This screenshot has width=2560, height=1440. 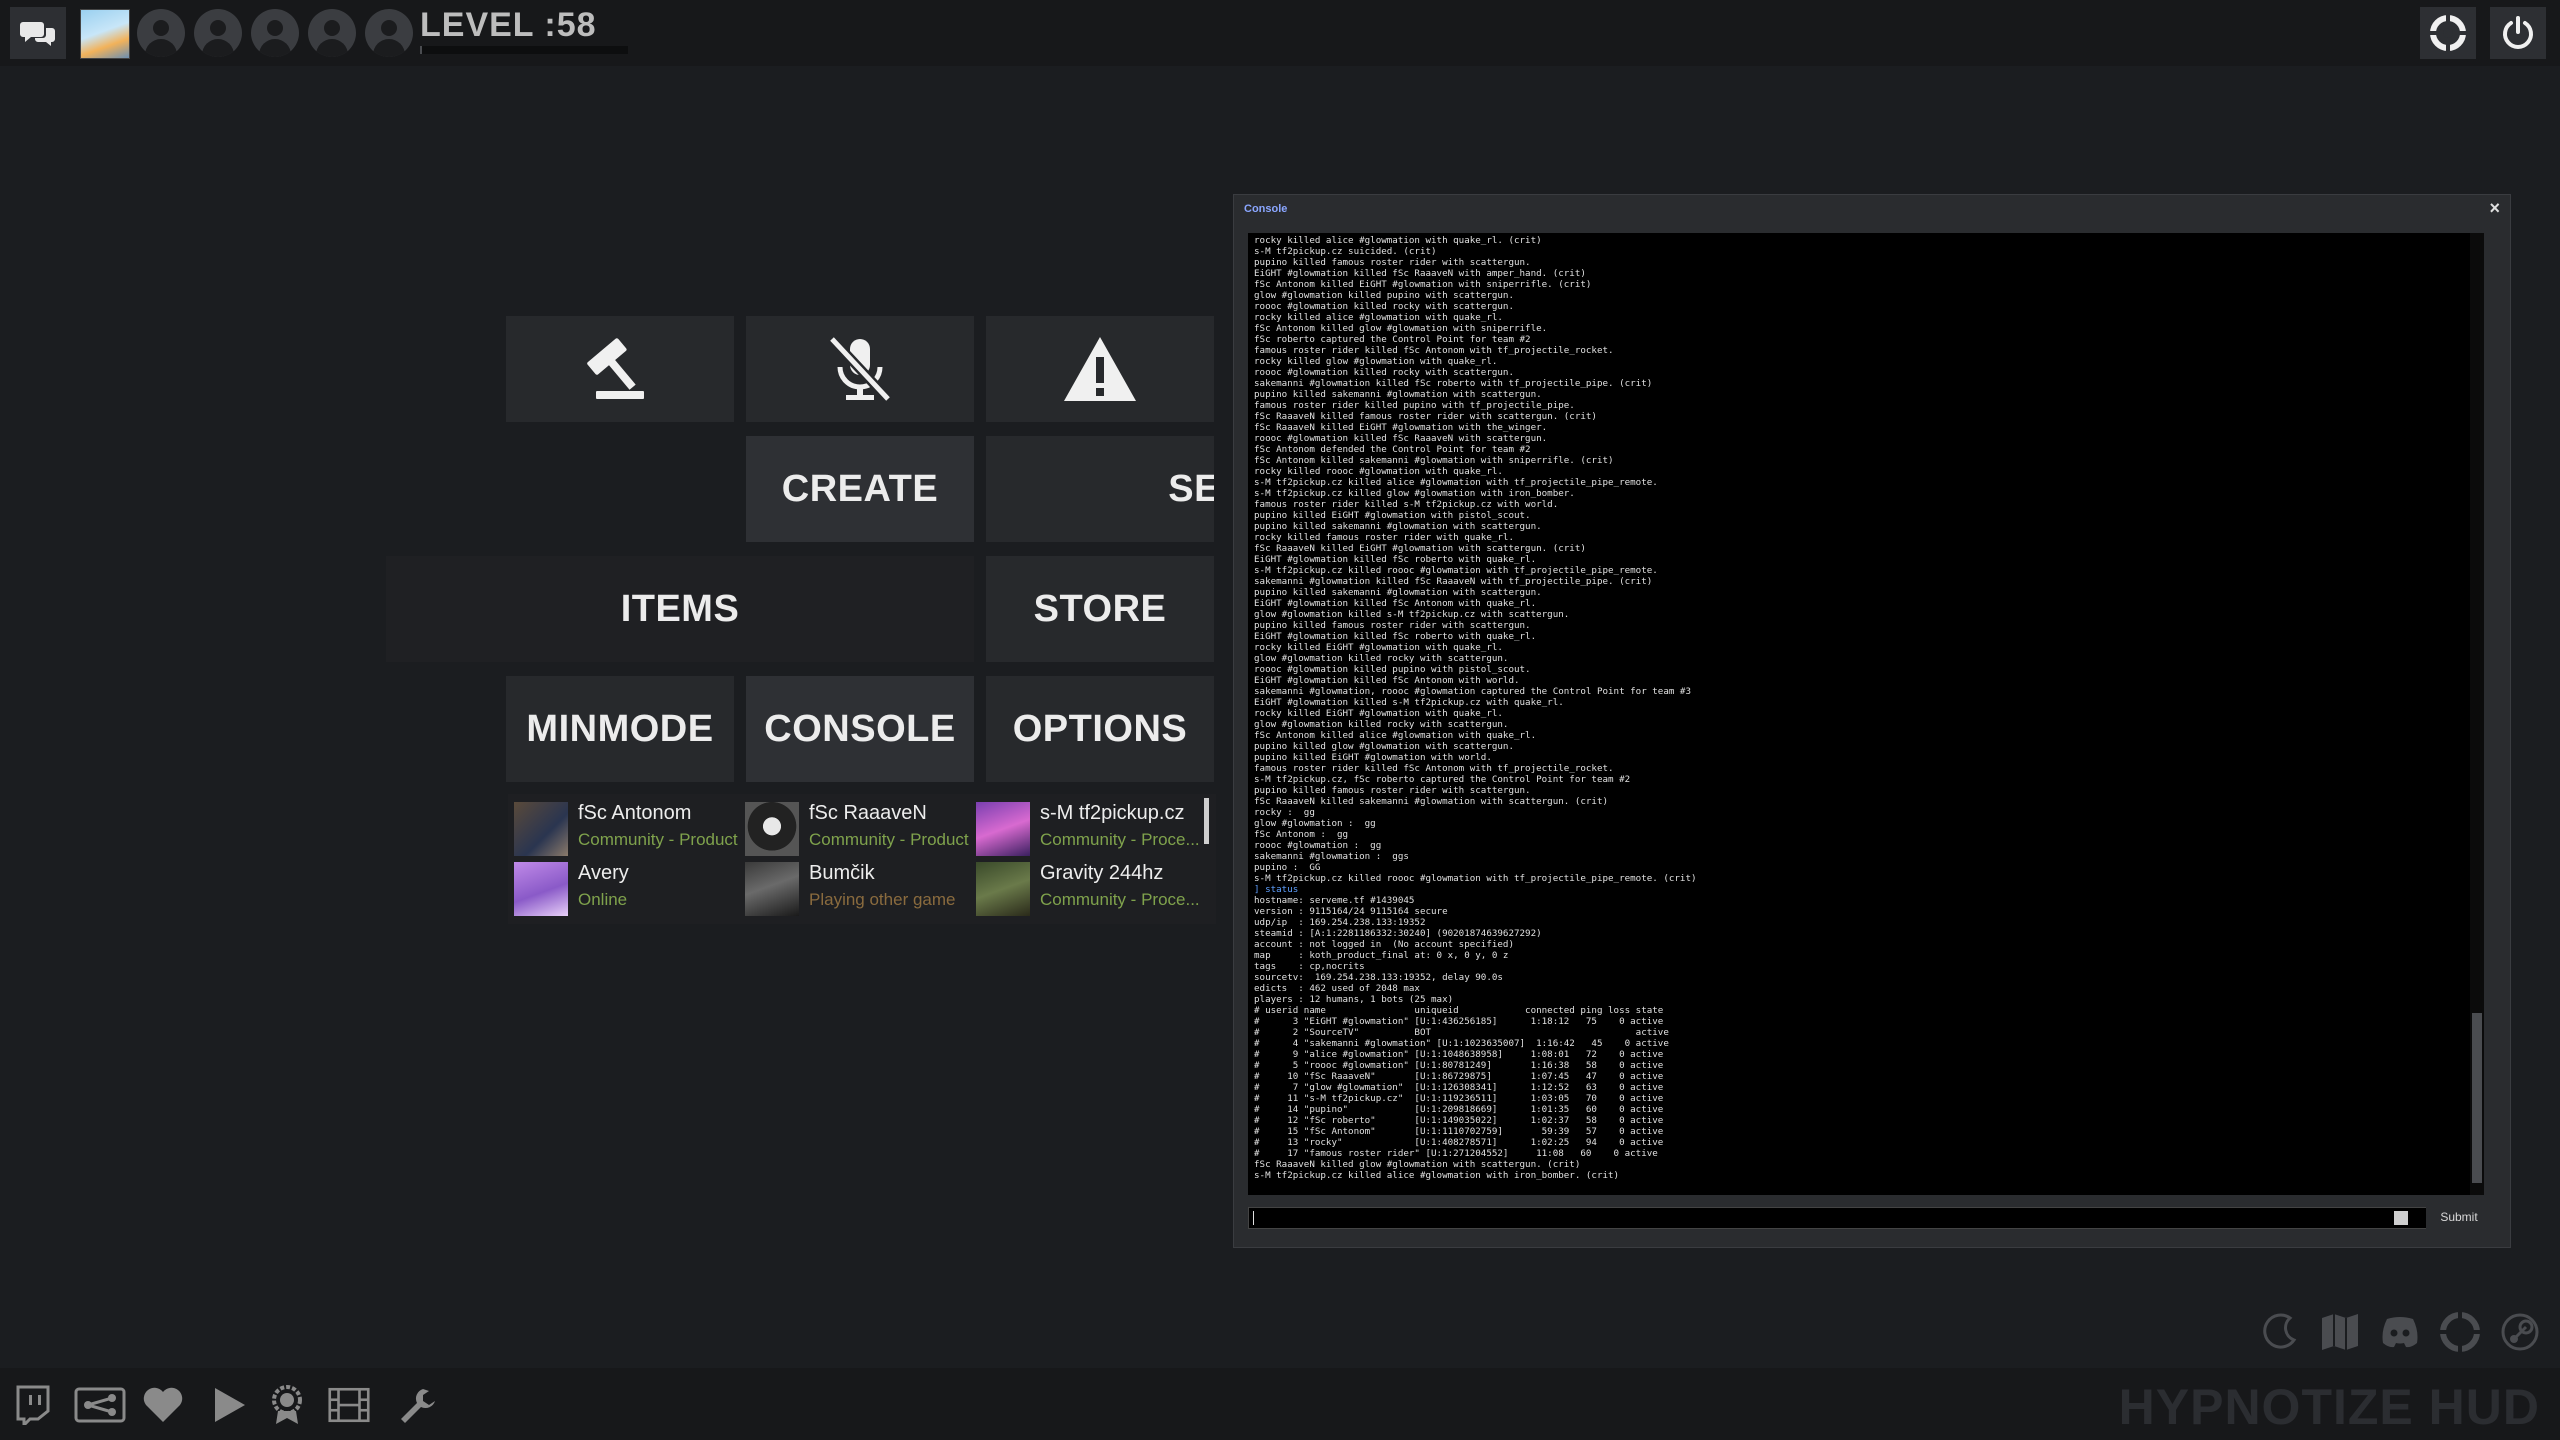 I want to click on console-command-input, so click(x=1838, y=1218).